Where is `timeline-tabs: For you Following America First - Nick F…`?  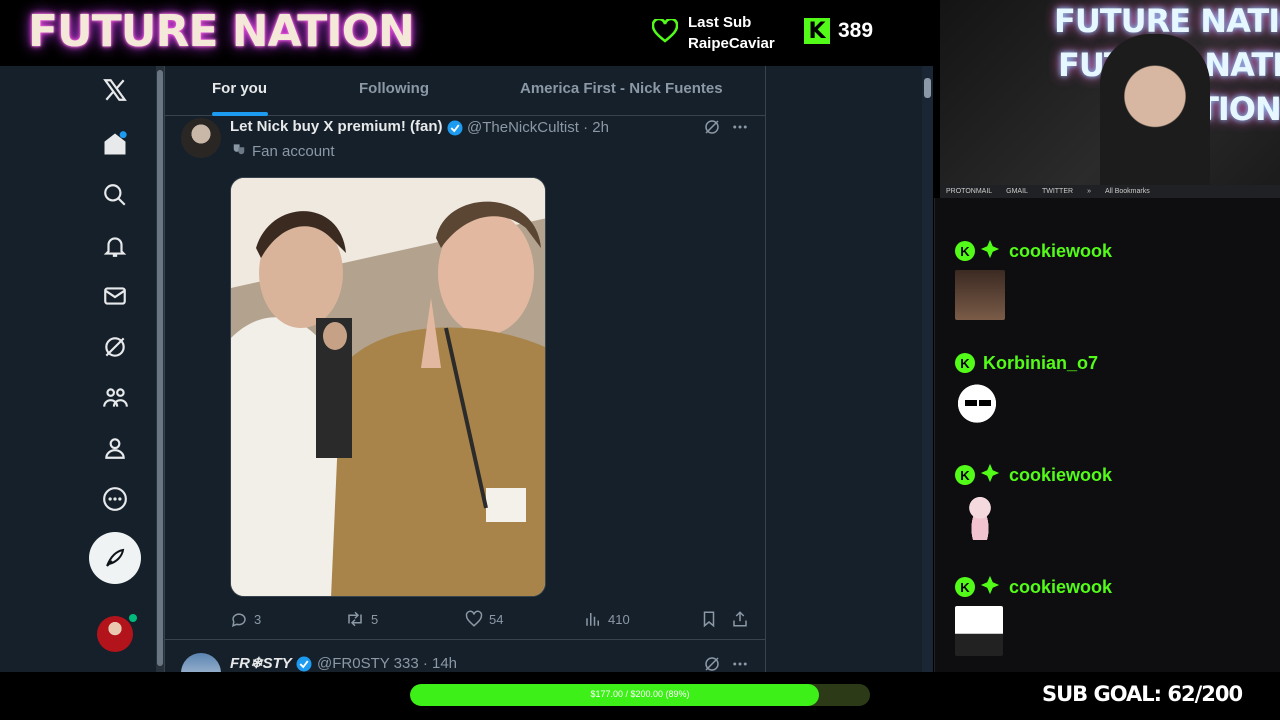
timeline-tabs: For you Following America First - Nick F… is located at coordinates (465, 91).